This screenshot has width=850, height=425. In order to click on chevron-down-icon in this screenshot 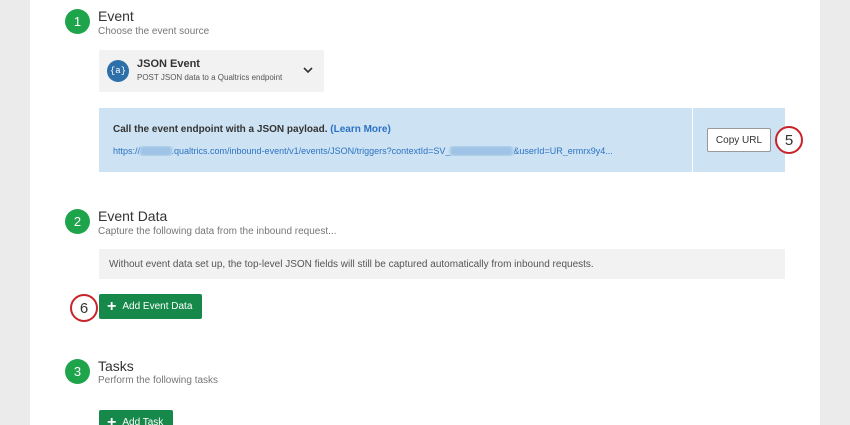, I will do `click(308, 70)`.